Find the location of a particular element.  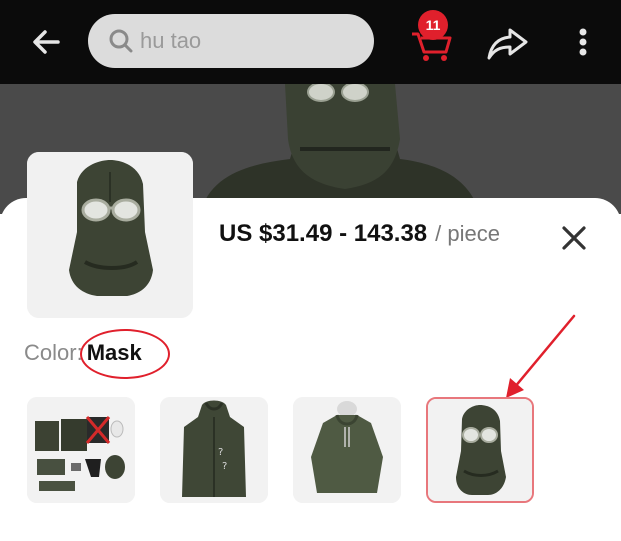

share-icon is located at coordinates (507, 44).